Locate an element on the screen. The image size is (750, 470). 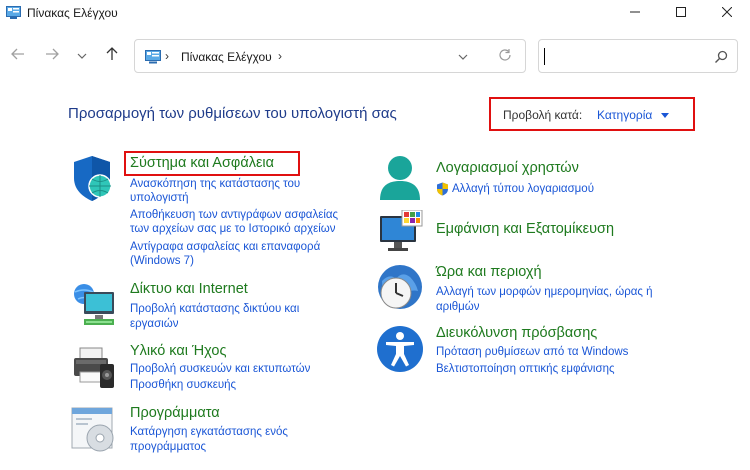
uac-shield-icon is located at coordinates (442, 191).